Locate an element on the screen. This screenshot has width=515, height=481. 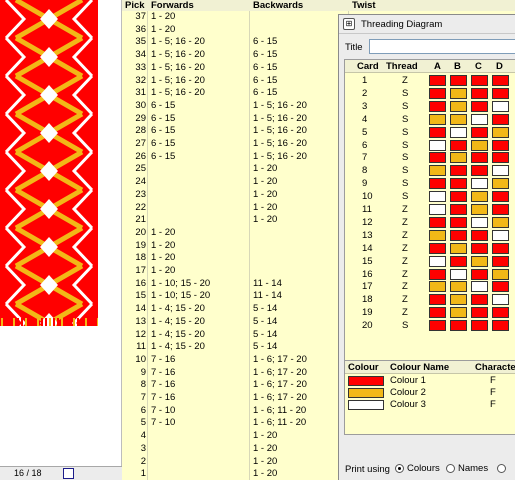
names-radio is located at coordinates (450, 468).